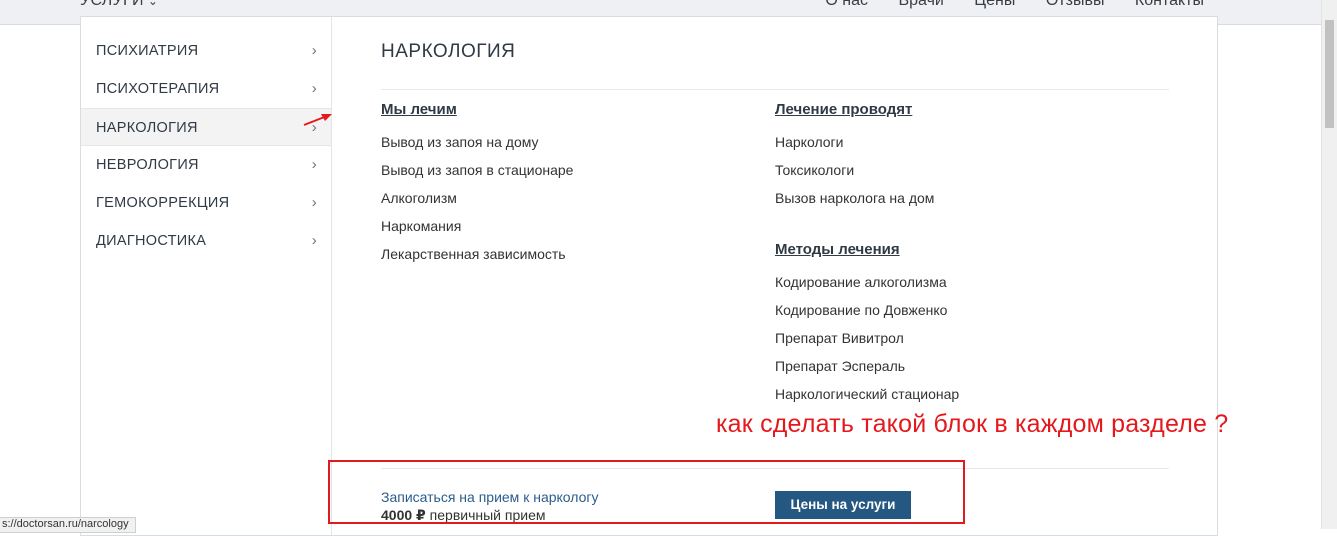 Image resolution: width=1337 pixels, height=536 pixels. I want to click on sidebar-item-label: ПСИХОТЕРАПИЯ, so click(158, 89).